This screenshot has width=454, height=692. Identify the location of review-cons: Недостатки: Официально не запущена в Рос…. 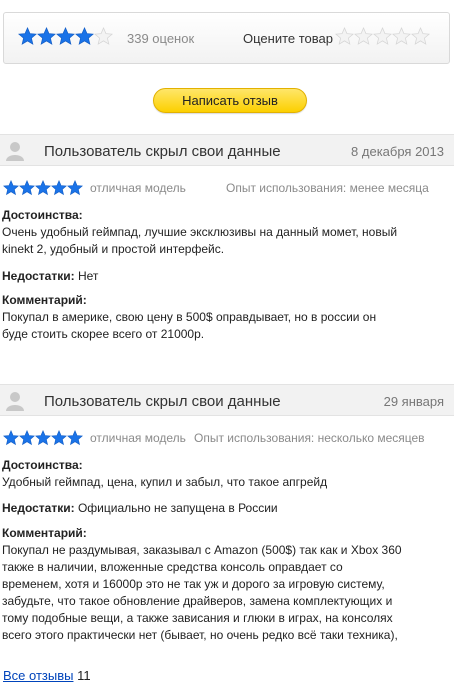
(226, 508).